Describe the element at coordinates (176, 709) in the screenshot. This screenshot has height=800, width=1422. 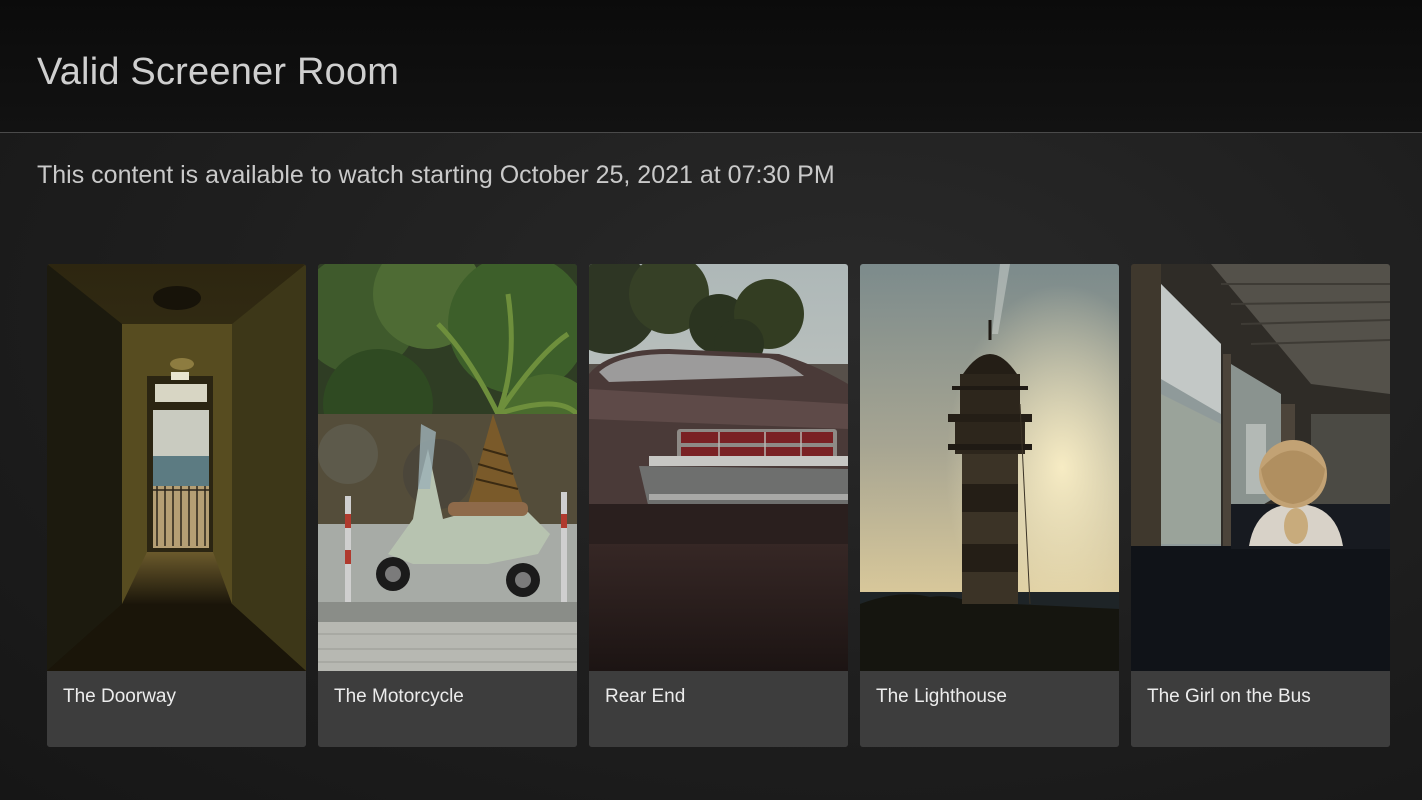
I see `card-title: The Doorway` at that location.